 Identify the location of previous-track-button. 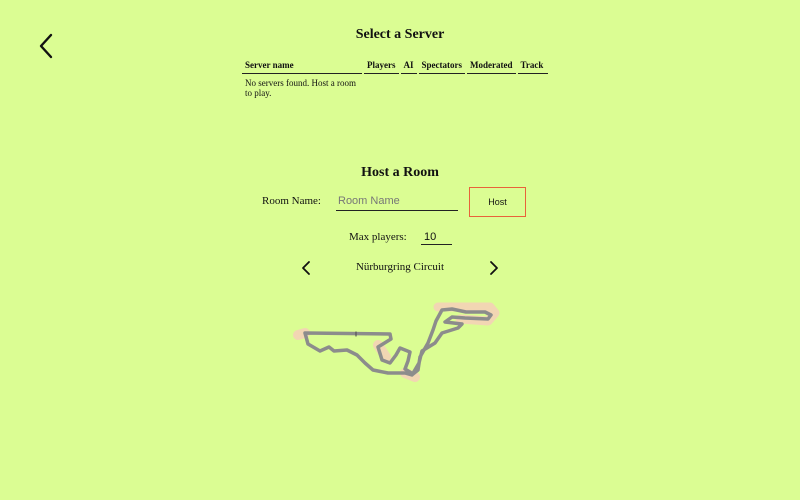
(306, 268).